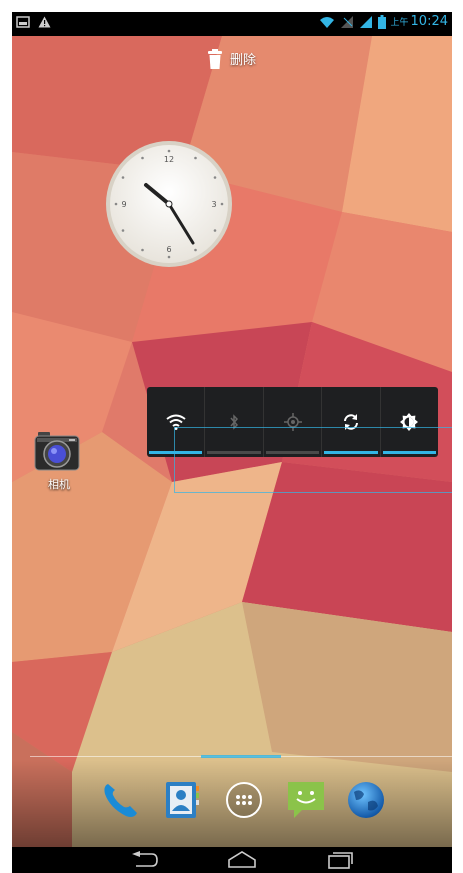 The image size is (463, 873). Describe the element at coordinates (429, 21) in the screenshot. I see `status-time: 10:24` at that location.